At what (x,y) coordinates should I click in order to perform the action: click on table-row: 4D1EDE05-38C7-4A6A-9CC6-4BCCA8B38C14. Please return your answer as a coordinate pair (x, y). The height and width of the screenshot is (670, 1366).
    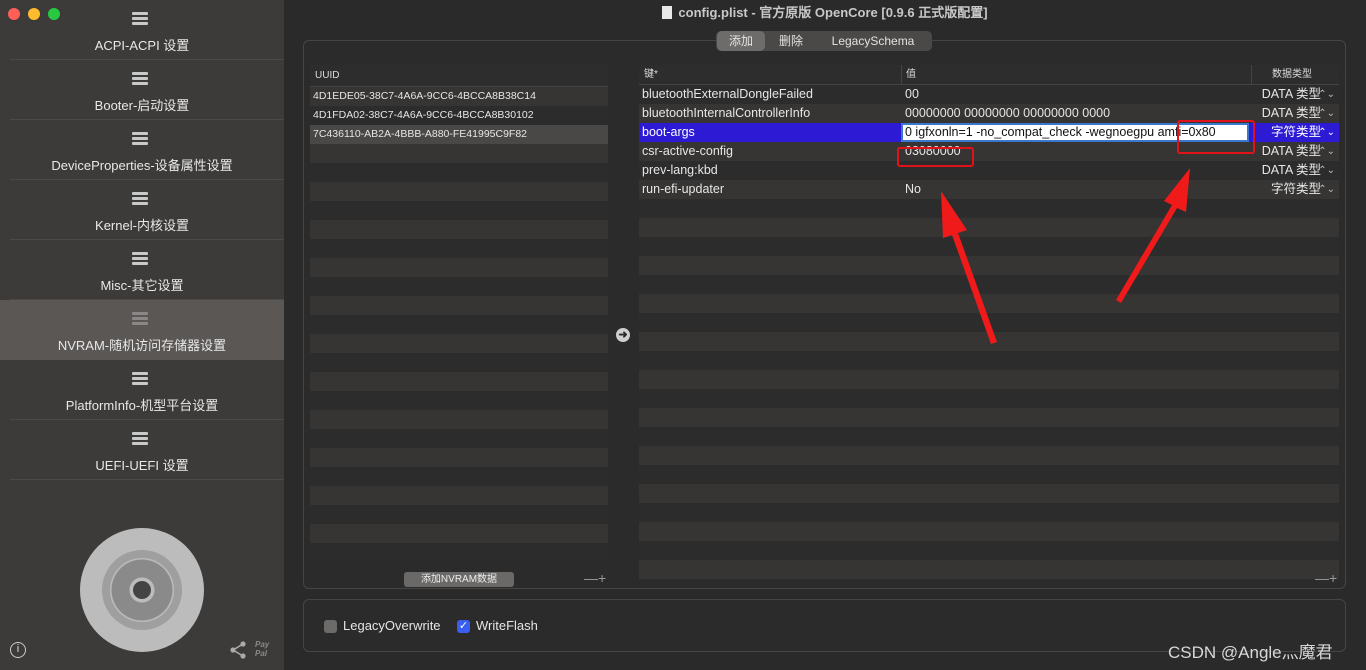
    Looking at the image, I should click on (459, 96).